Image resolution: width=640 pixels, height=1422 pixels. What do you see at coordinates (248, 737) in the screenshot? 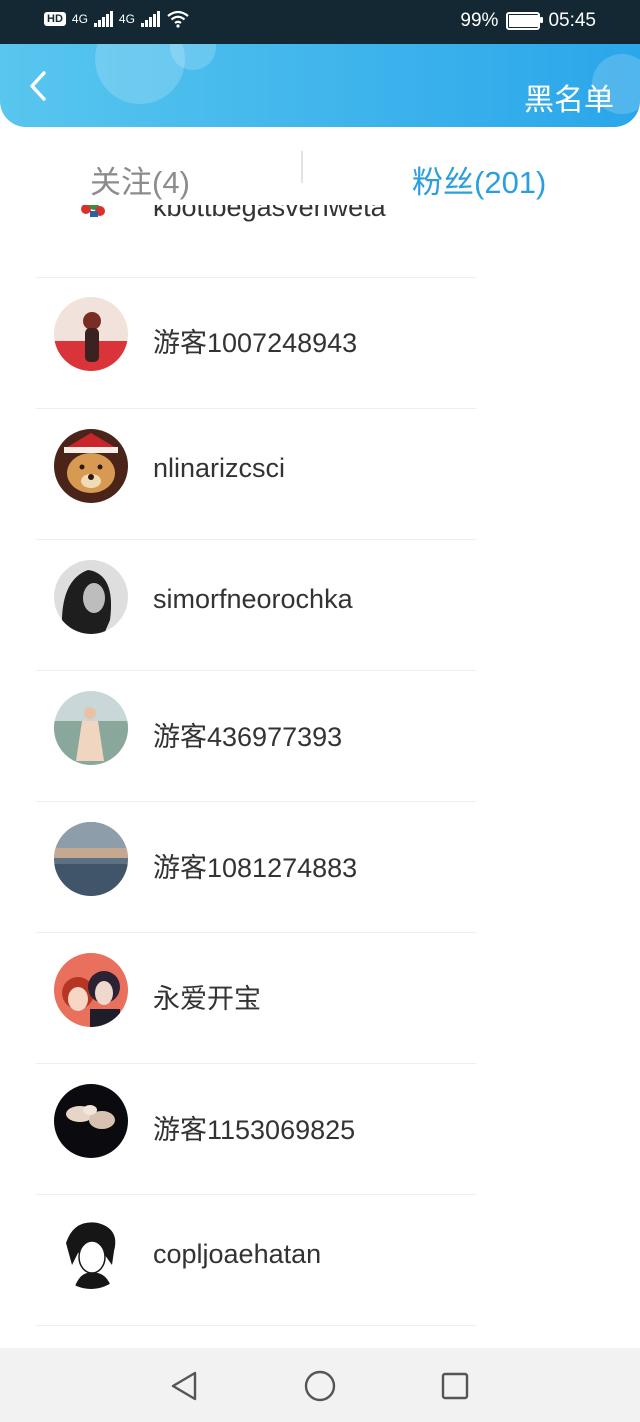
I see `fan-name: 游客436977393` at bounding box center [248, 737].